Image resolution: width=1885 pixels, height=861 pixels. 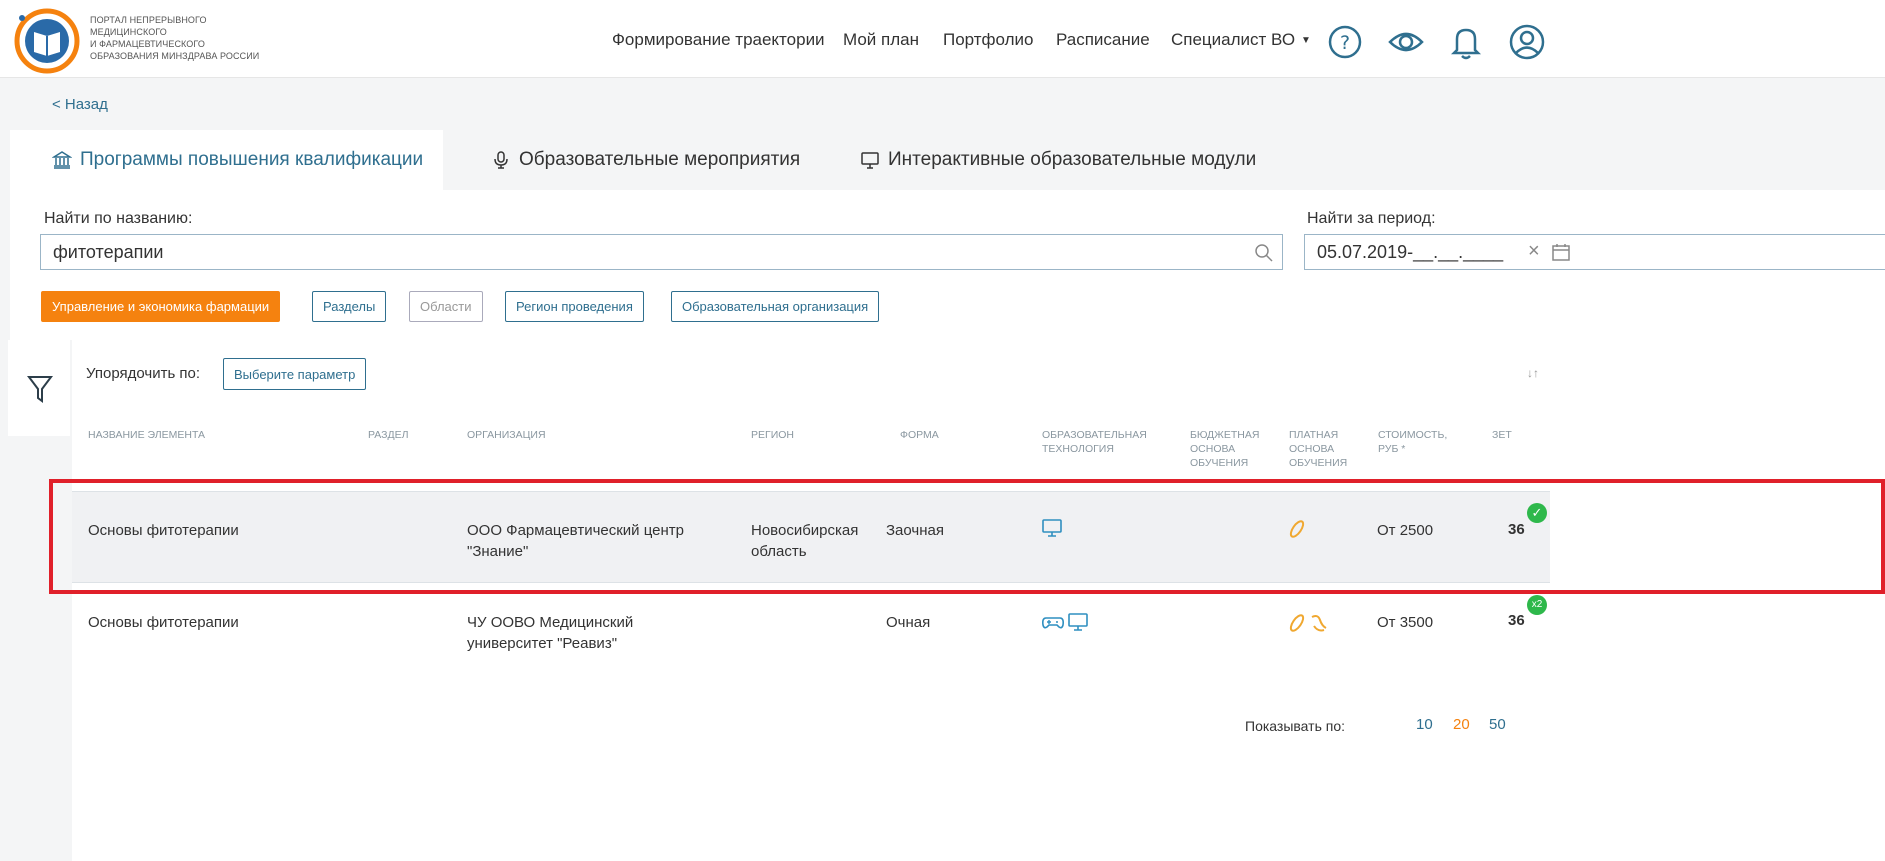 I want to click on header-form: ФОРМА, so click(x=919, y=435).